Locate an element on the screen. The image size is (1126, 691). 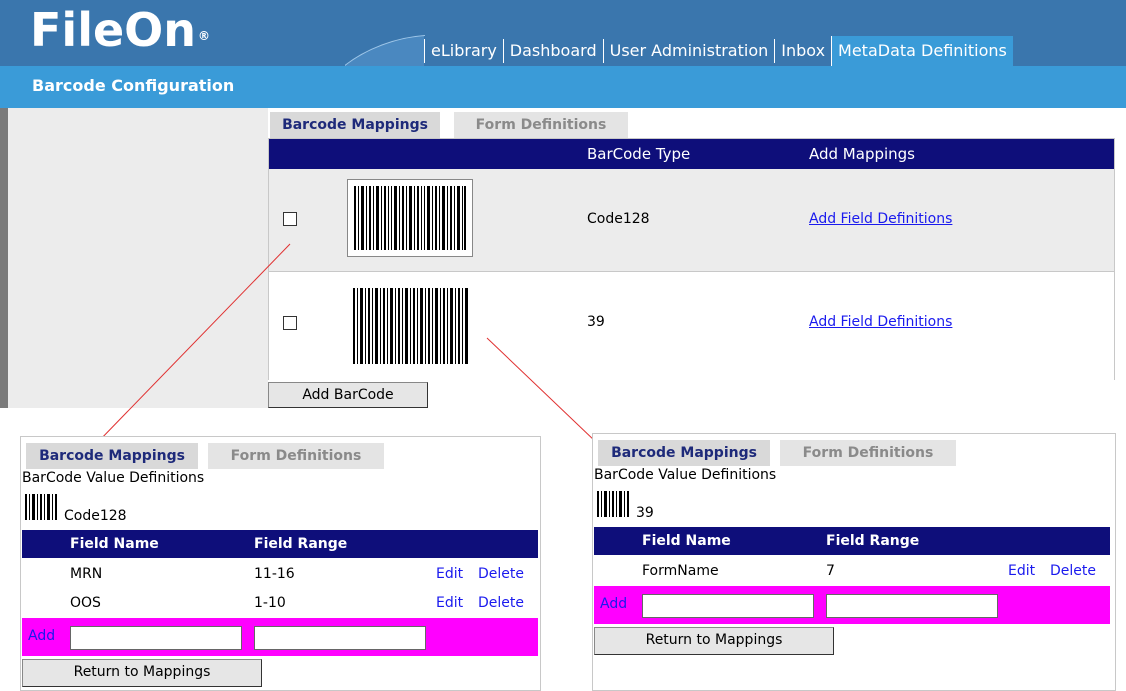
field-range: 7 is located at coordinates (830, 571).